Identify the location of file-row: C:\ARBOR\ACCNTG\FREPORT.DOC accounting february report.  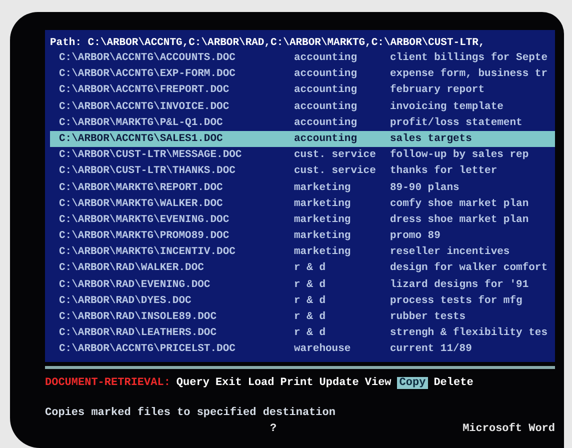
(300, 90).